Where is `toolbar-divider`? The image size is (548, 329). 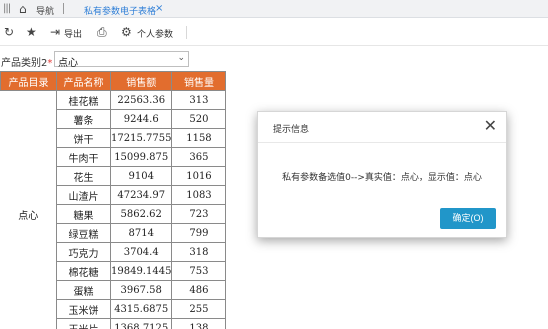 toolbar-divider is located at coordinates (186, 32).